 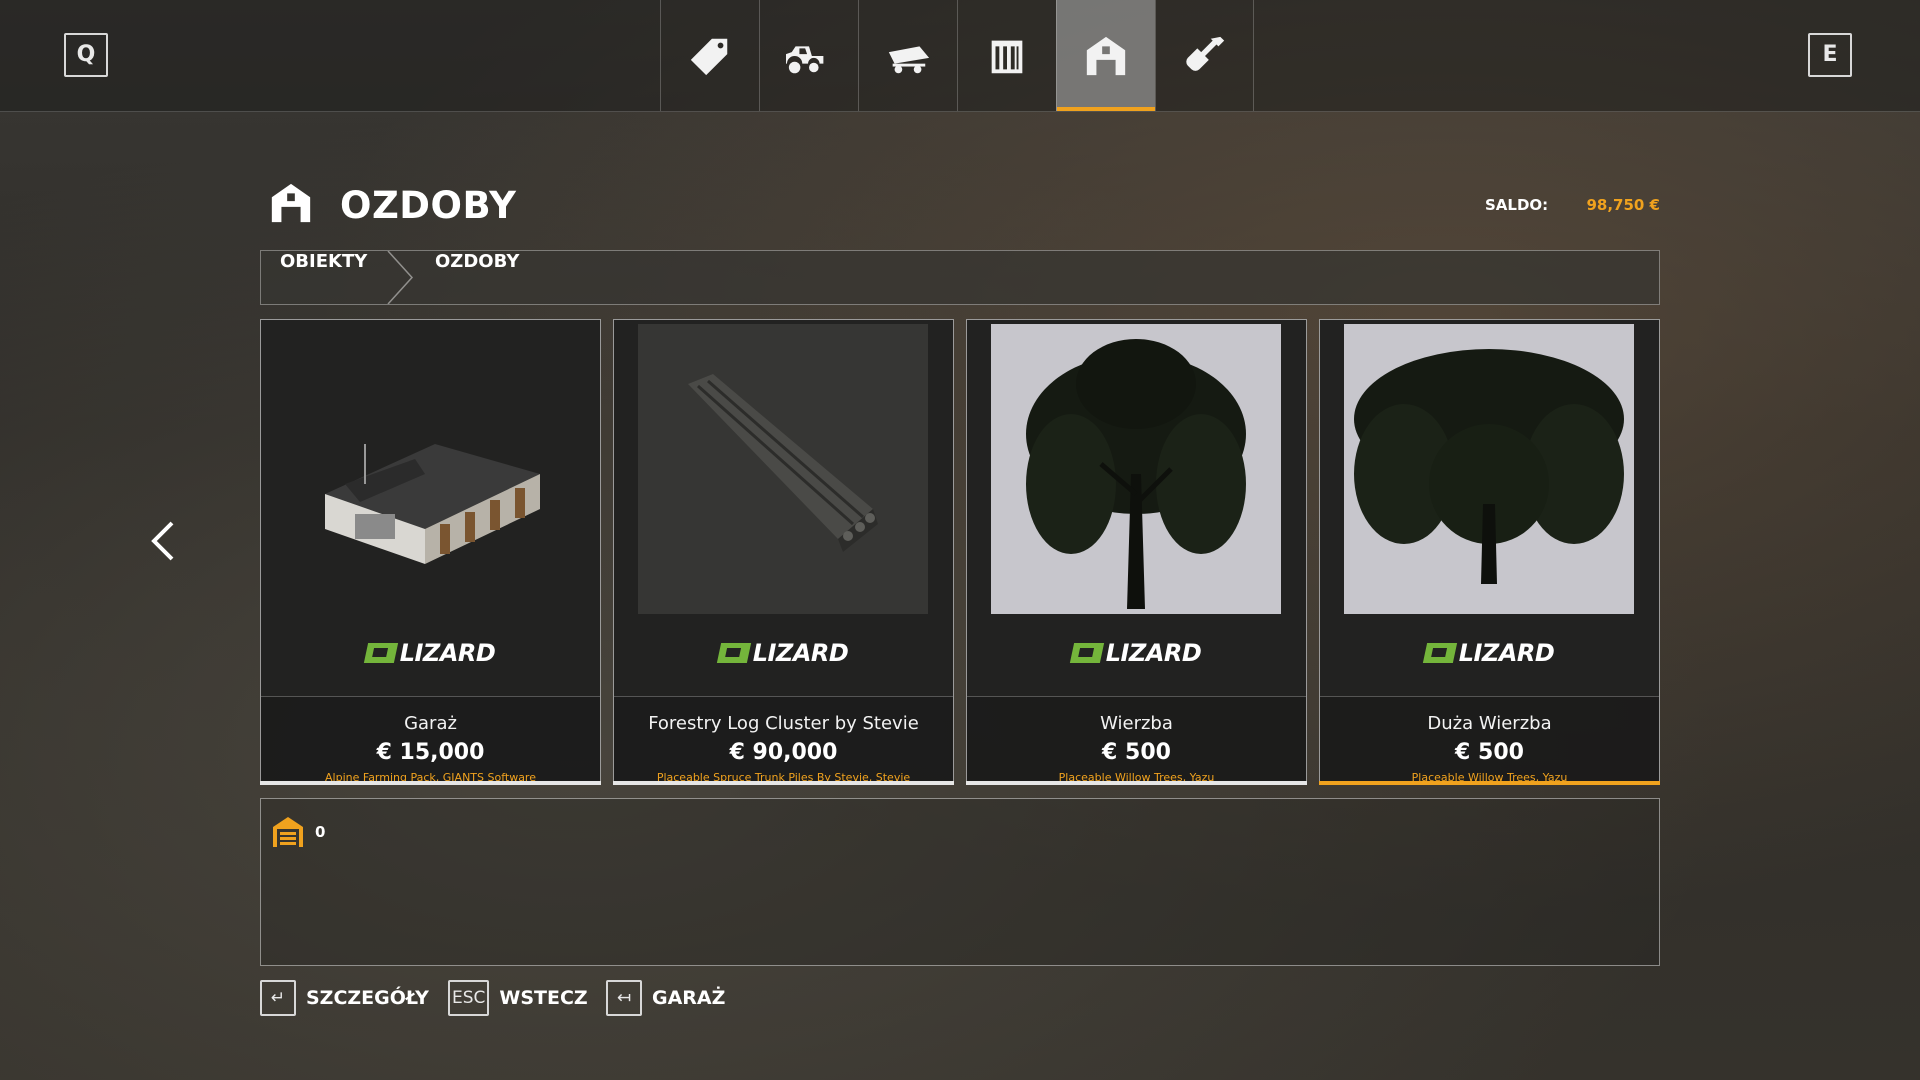 I want to click on next-page-key: E, so click(x=1830, y=55).